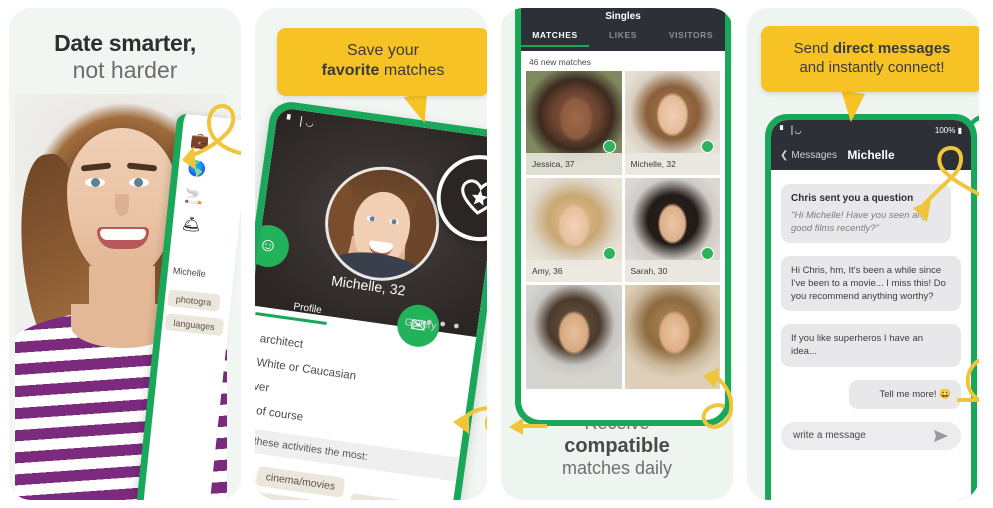 This screenshot has height=508, width=993. What do you see at coordinates (672, 230) in the screenshot?
I see `match-card: Sarah, 30` at bounding box center [672, 230].